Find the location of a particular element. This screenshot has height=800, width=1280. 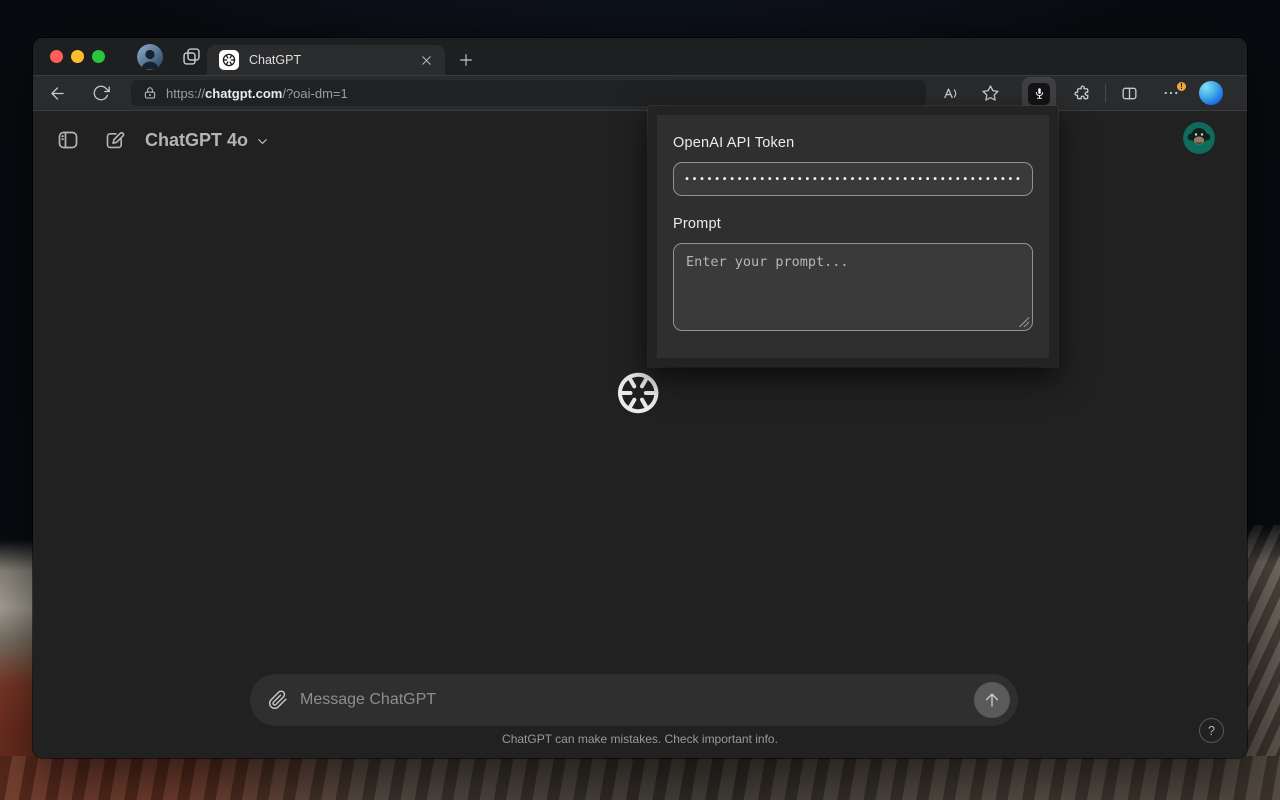

url-path: /?oai-dm=1 is located at coordinates (315, 93).